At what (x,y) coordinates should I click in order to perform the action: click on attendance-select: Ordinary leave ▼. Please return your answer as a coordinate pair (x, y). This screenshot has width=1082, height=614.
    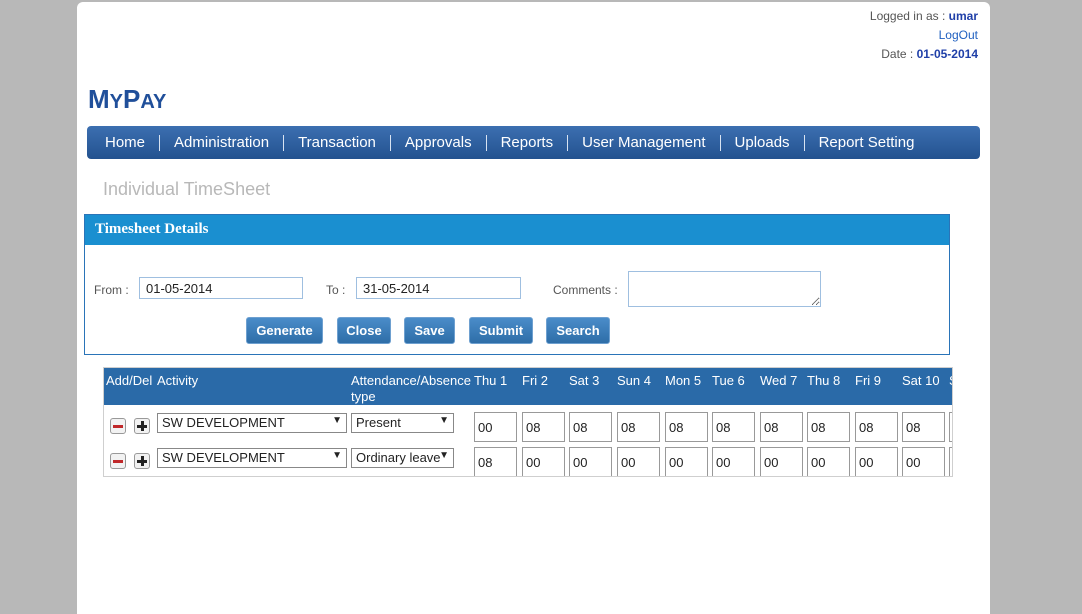
    Looking at the image, I should click on (402, 458).